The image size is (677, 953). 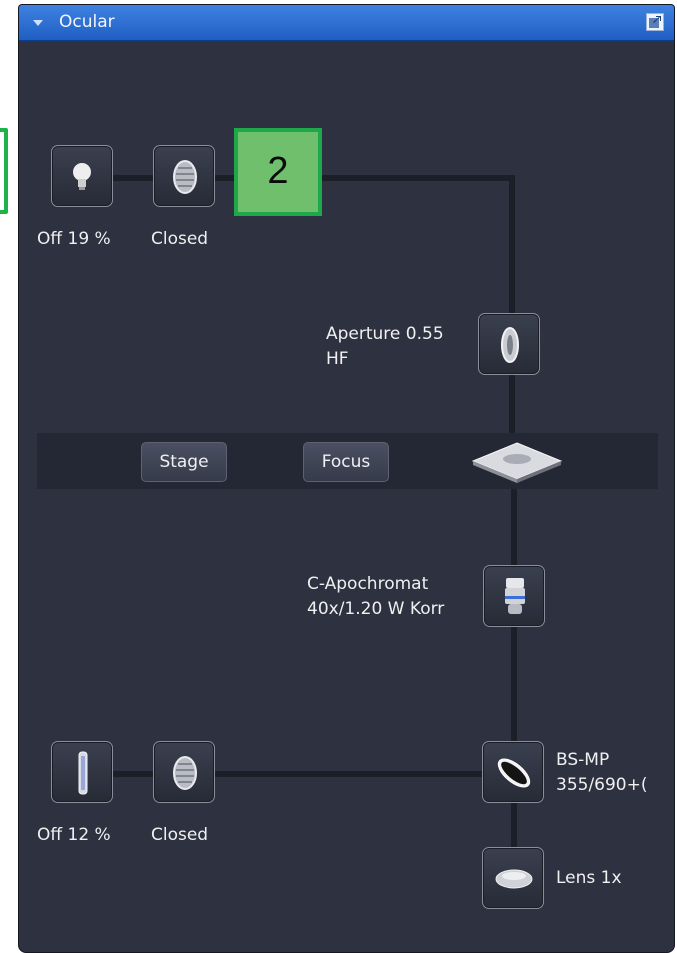 I want to click on beam-bottom-right, so click(x=365, y=774).